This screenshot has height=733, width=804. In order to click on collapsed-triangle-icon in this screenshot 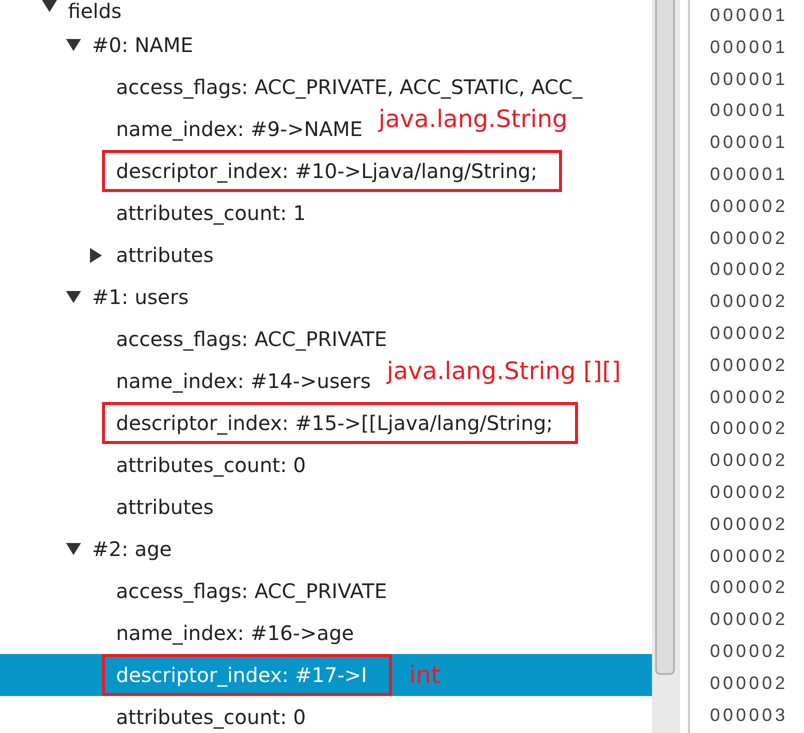, I will do `click(96, 255)`.